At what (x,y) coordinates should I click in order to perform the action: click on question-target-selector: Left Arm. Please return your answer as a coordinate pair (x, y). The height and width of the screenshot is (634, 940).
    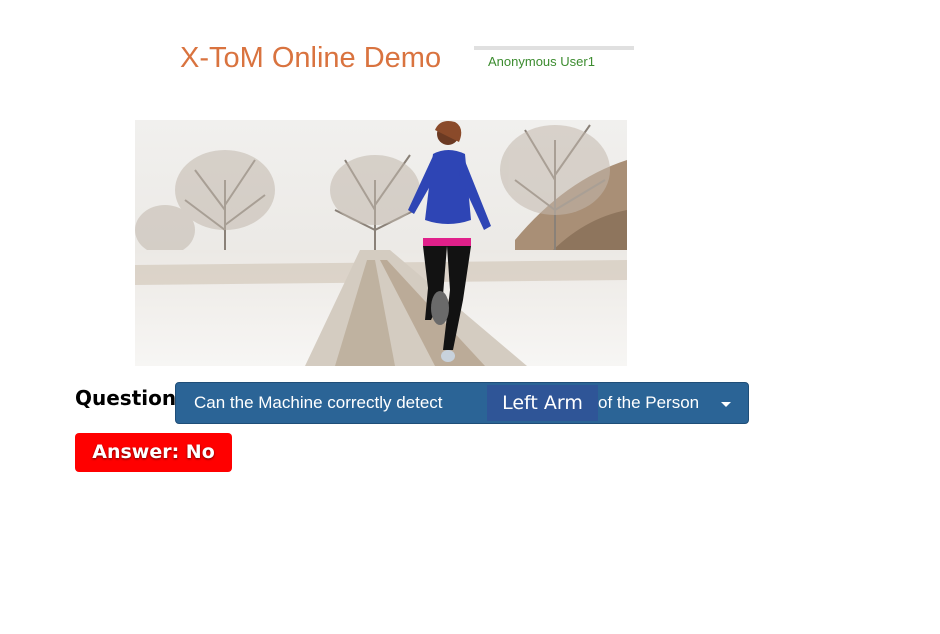
    Looking at the image, I should click on (542, 403).